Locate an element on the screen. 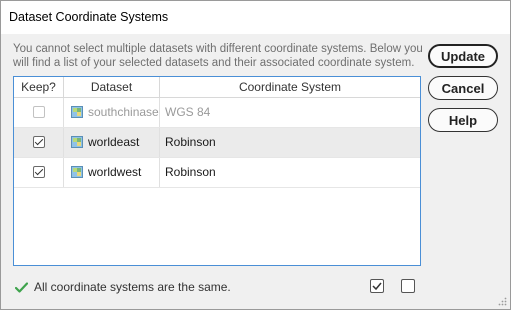 The height and width of the screenshot is (310, 511). dialog-title: Dataset Coordinate Systems is located at coordinates (89, 17).